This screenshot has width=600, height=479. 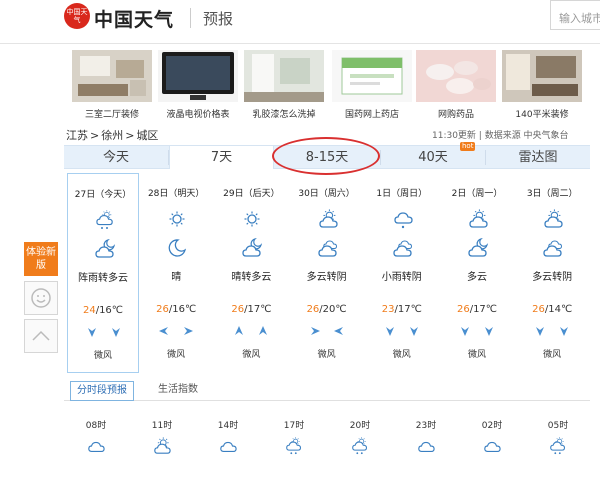 I want to click on ad-label: 140平米装修, so click(x=542, y=113).